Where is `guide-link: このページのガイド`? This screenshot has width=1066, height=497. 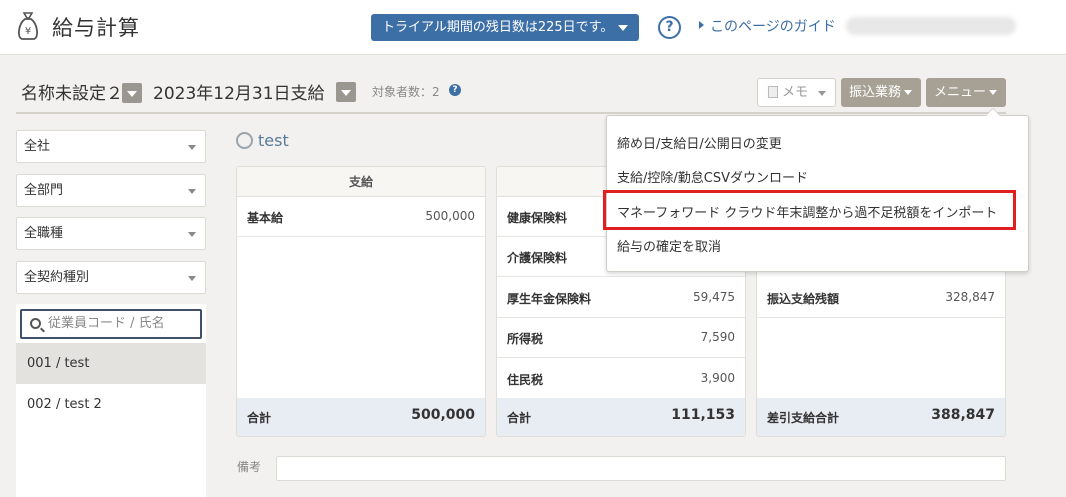 guide-link: このページのガイド is located at coordinates (767, 26).